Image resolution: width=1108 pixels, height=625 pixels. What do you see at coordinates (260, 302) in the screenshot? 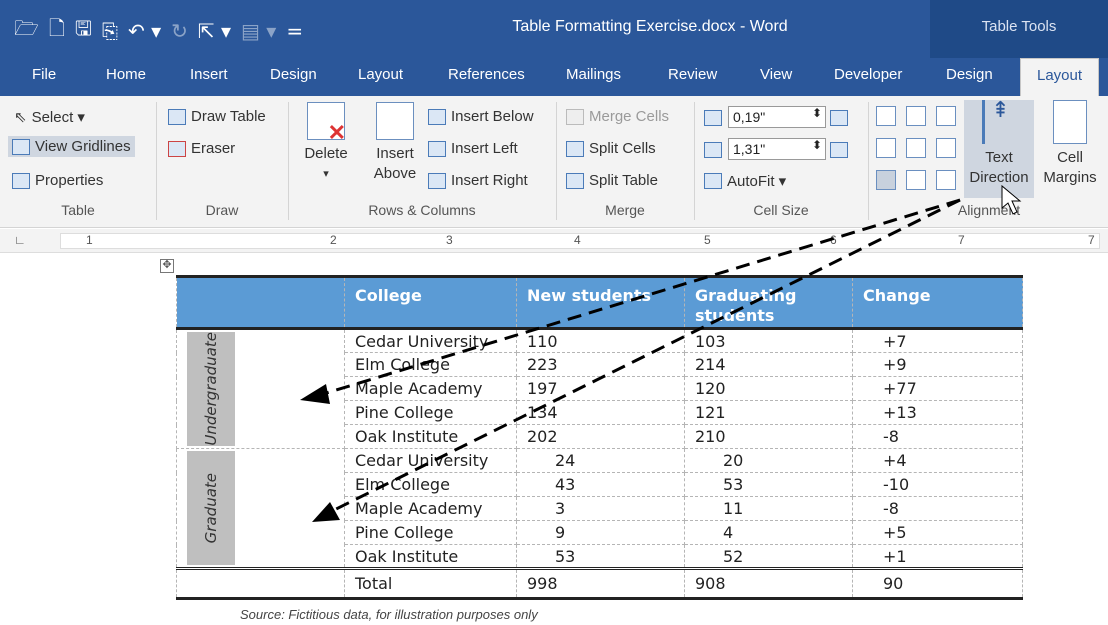
I see `header-cell` at bounding box center [260, 302].